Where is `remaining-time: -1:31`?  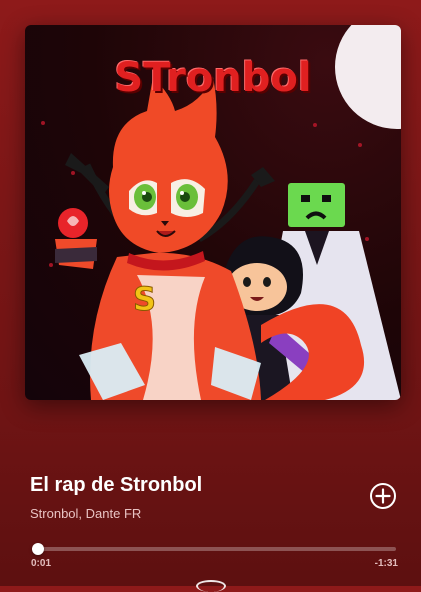
remaining-time: -1:31 is located at coordinates (386, 563).